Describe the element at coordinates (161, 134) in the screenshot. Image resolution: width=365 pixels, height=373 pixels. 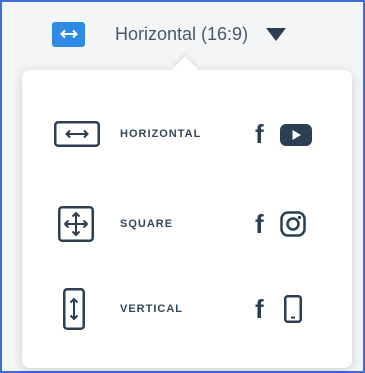
I see `option-horizontal-label: HORIZONTAL` at that location.